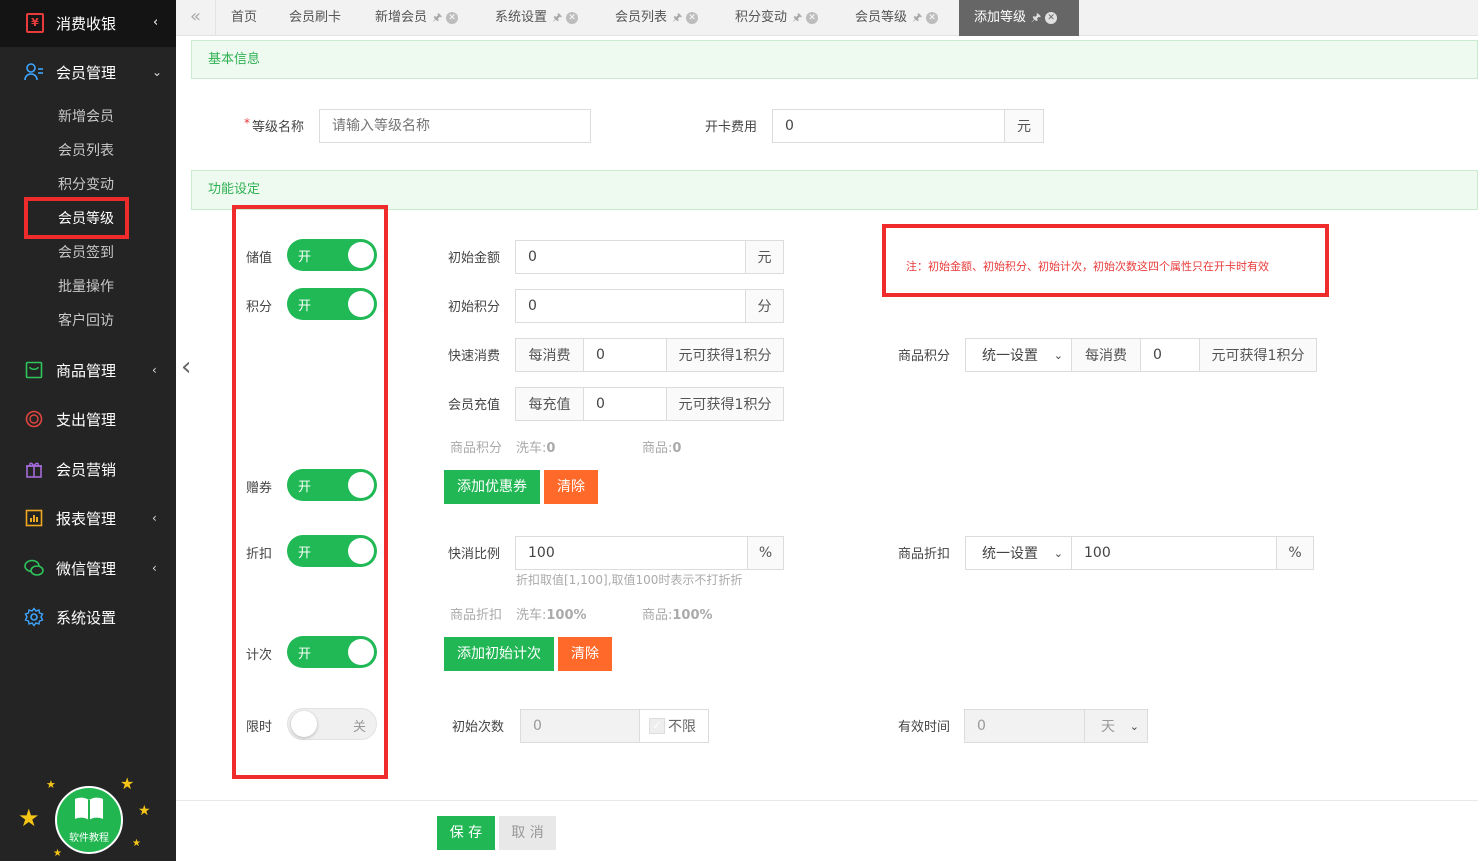 This screenshot has height=861, width=1478. I want to click on valid-time-input: 0 天 ⌄, so click(1056, 726).